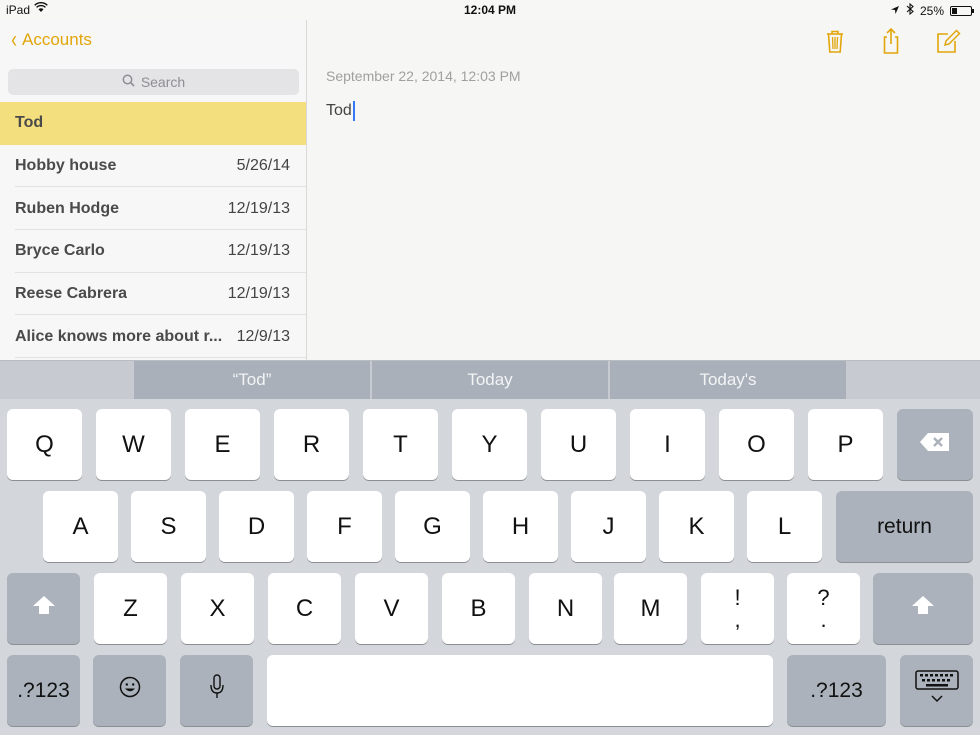  Describe the element at coordinates (43, 690) in the screenshot. I see `numbers-key-left: .?123` at that location.